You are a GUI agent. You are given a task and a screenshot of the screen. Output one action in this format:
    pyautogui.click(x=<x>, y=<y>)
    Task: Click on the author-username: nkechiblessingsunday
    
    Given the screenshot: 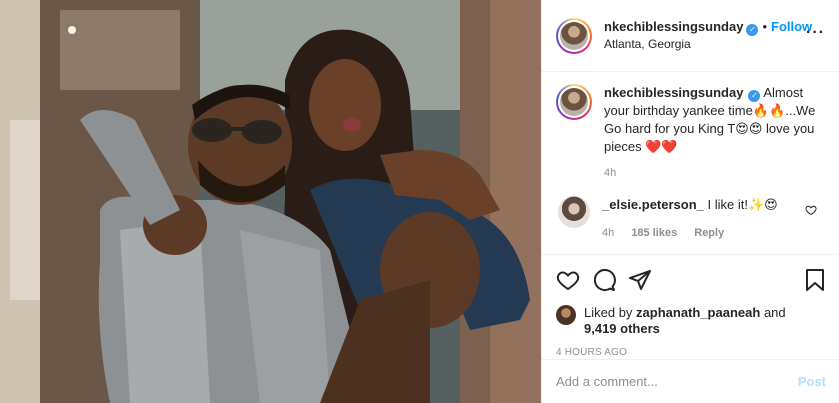 What is the action you would take?
    pyautogui.click(x=673, y=26)
    